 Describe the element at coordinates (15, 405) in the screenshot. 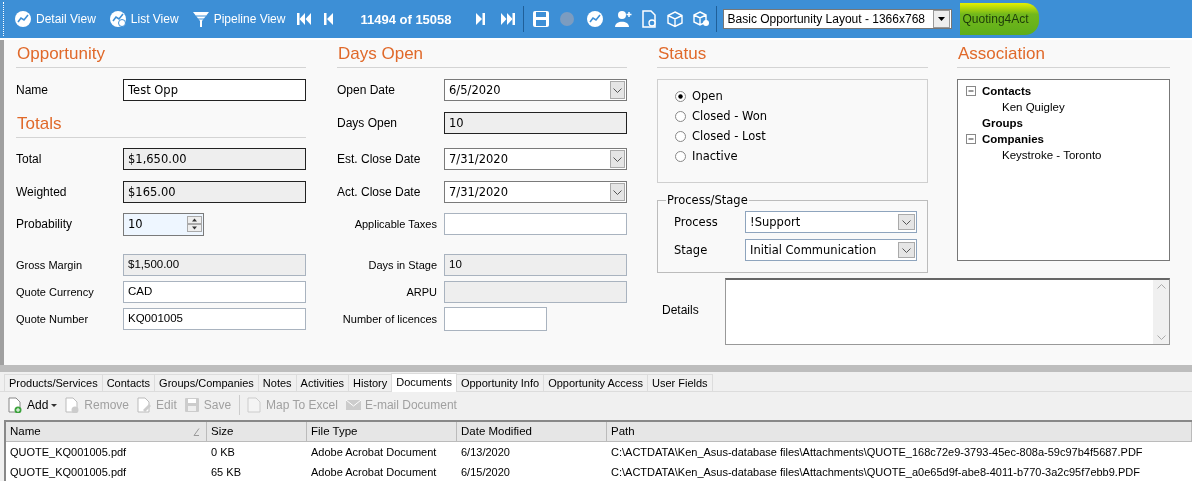

I see `document-add-icon` at that location.